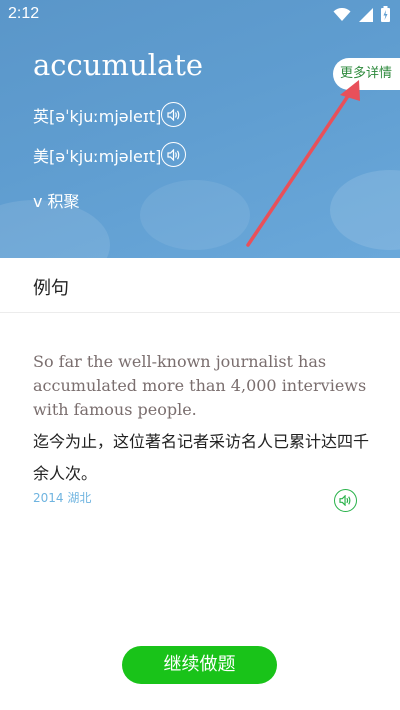 The image size is (400, 710). What do you see at coordinates (51, 288) in the screenshot?
I see `examples-section-title: 例句` at bounding box center [51, 288].